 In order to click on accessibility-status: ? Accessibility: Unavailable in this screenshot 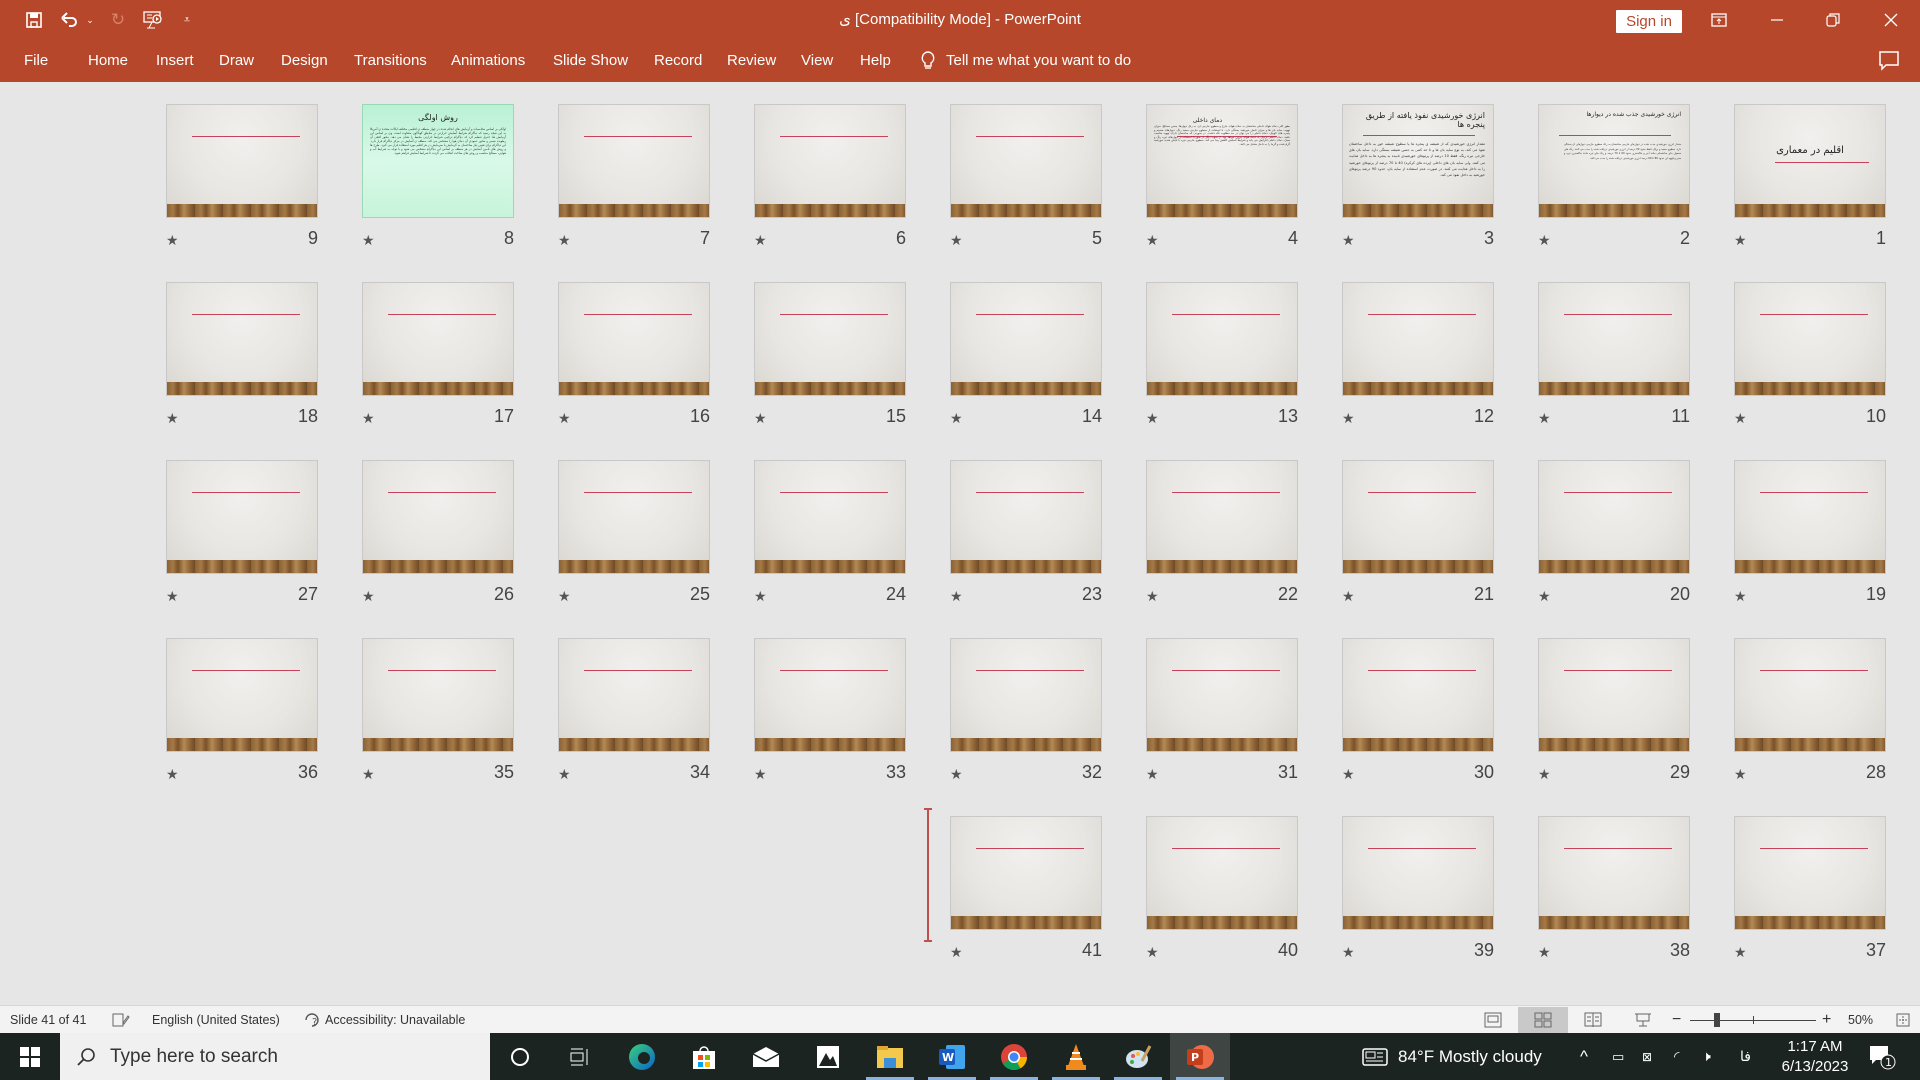, I will do `click(384, 1020)`.